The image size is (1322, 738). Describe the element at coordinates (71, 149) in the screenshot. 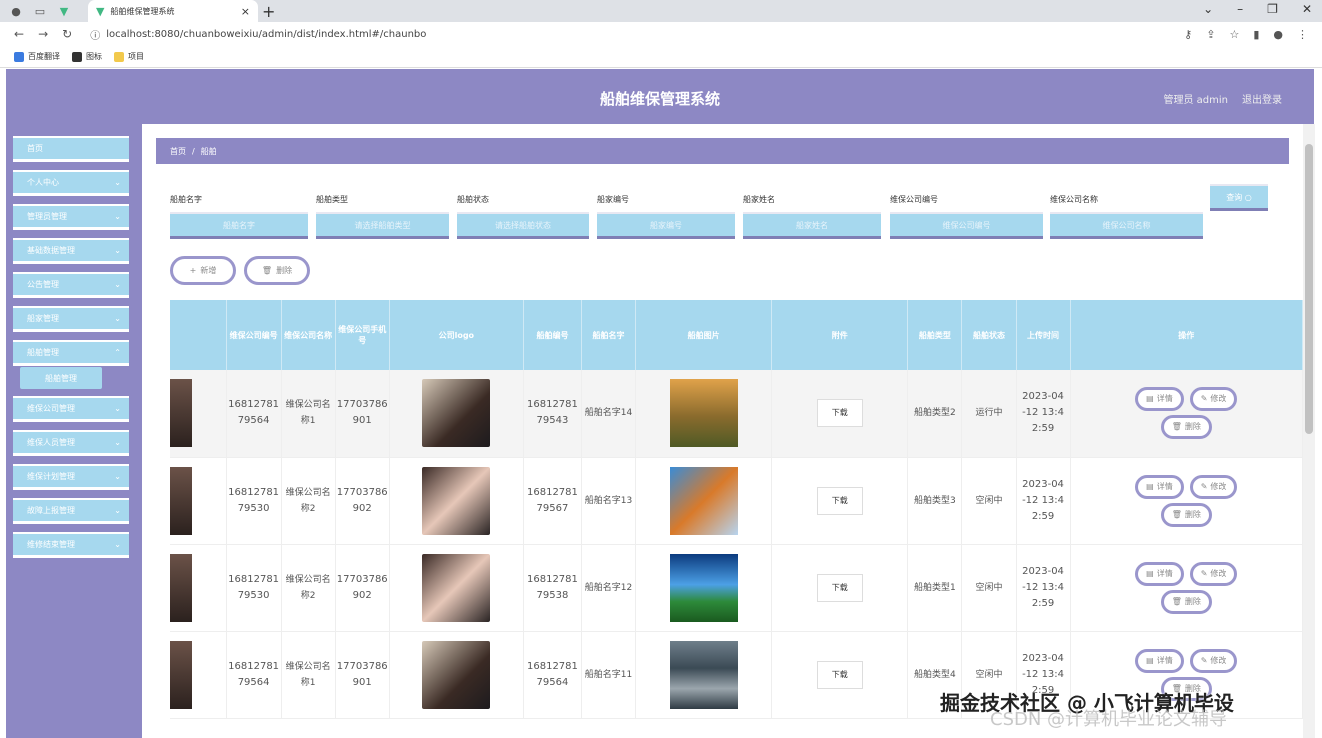

I see `sidebar-item-home: 首页` at that location.